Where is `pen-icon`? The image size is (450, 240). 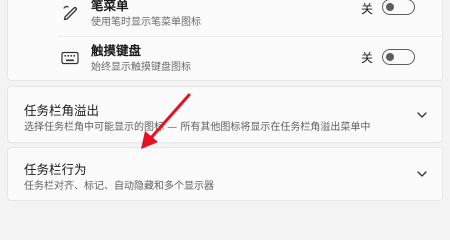 pen-icon is located at coordinates (70, 12).